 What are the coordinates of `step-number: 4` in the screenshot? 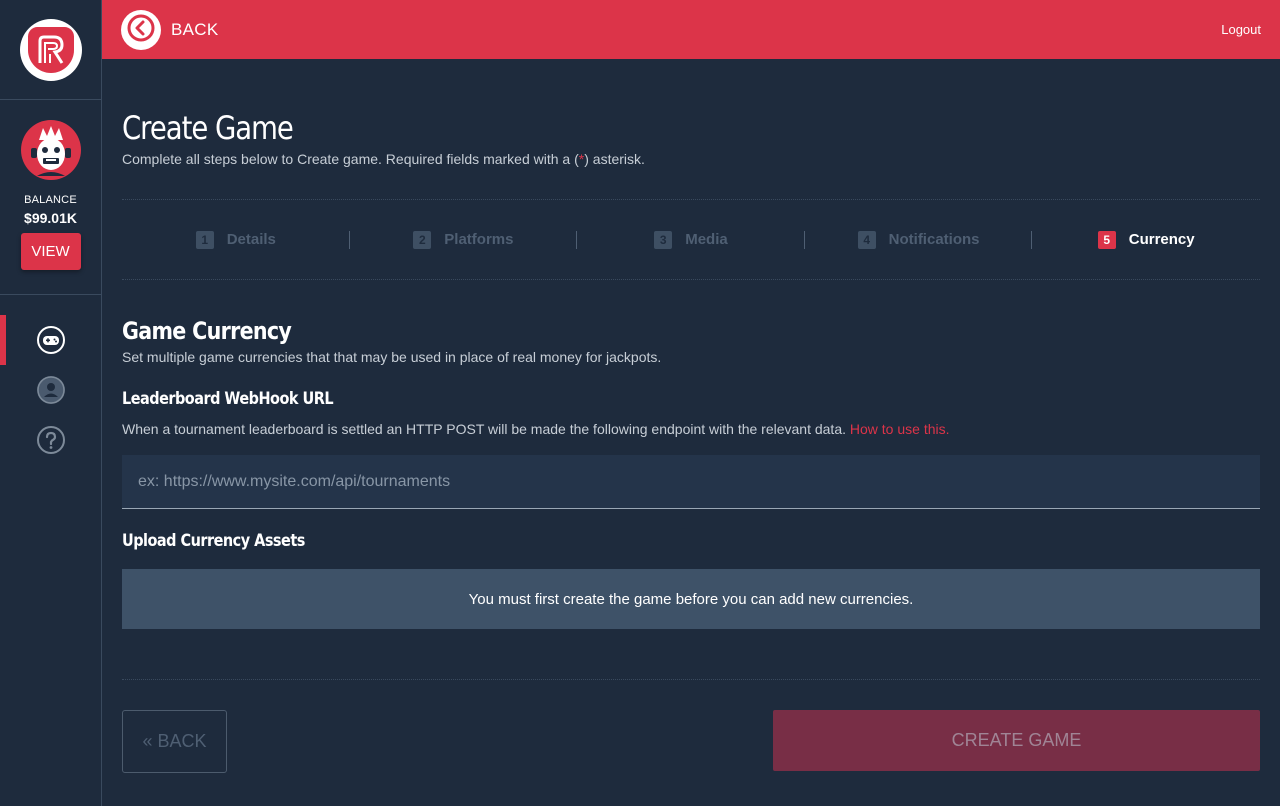 It's located at (866, 239).